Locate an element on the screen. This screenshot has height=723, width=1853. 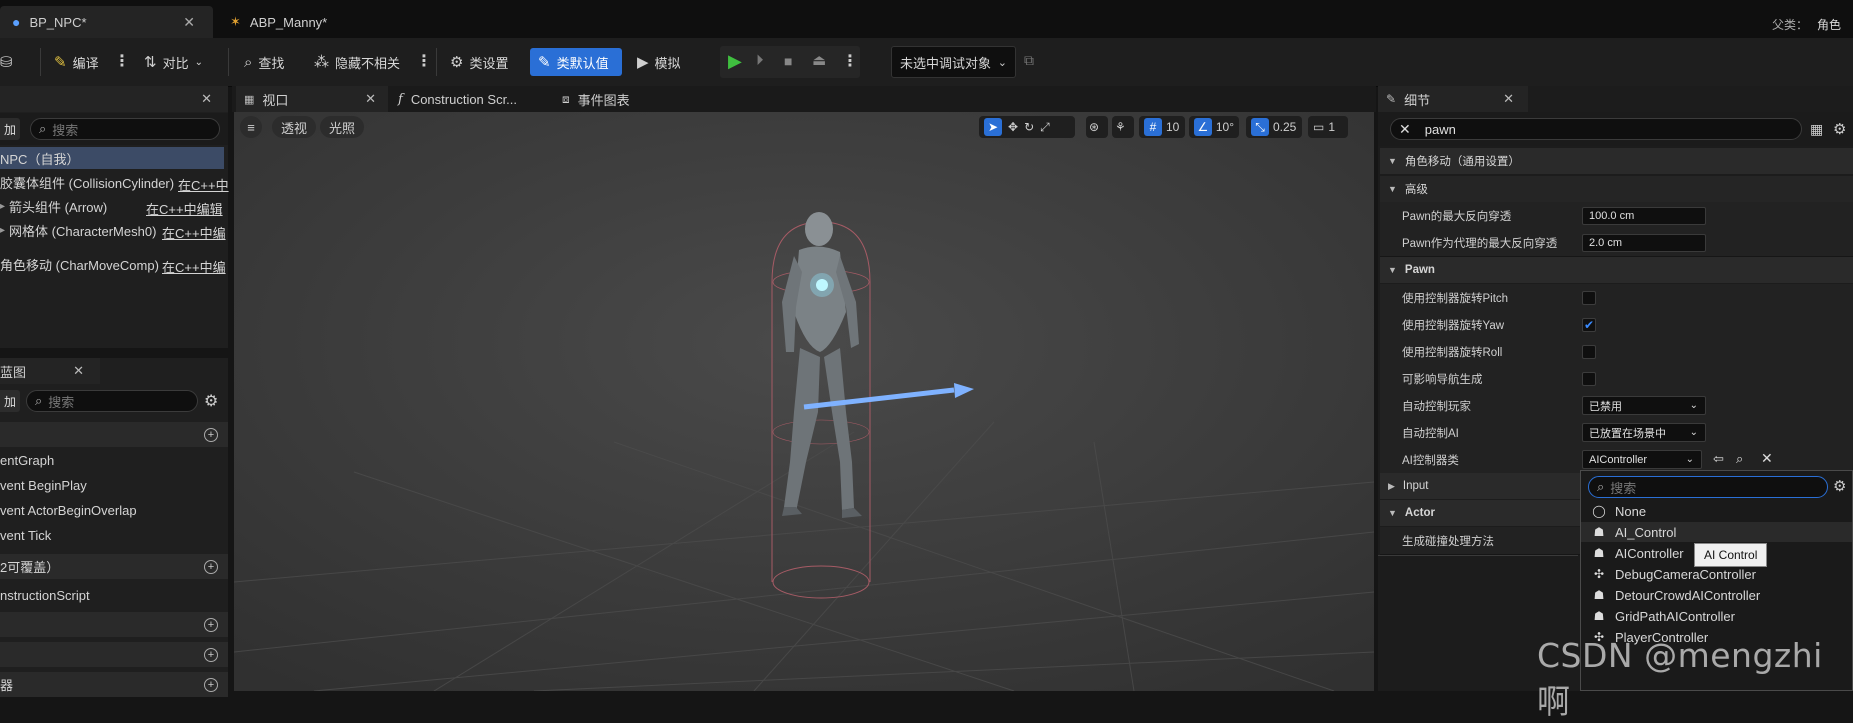
viewport-options-button: ≡ is located at coordinates (251, 127).